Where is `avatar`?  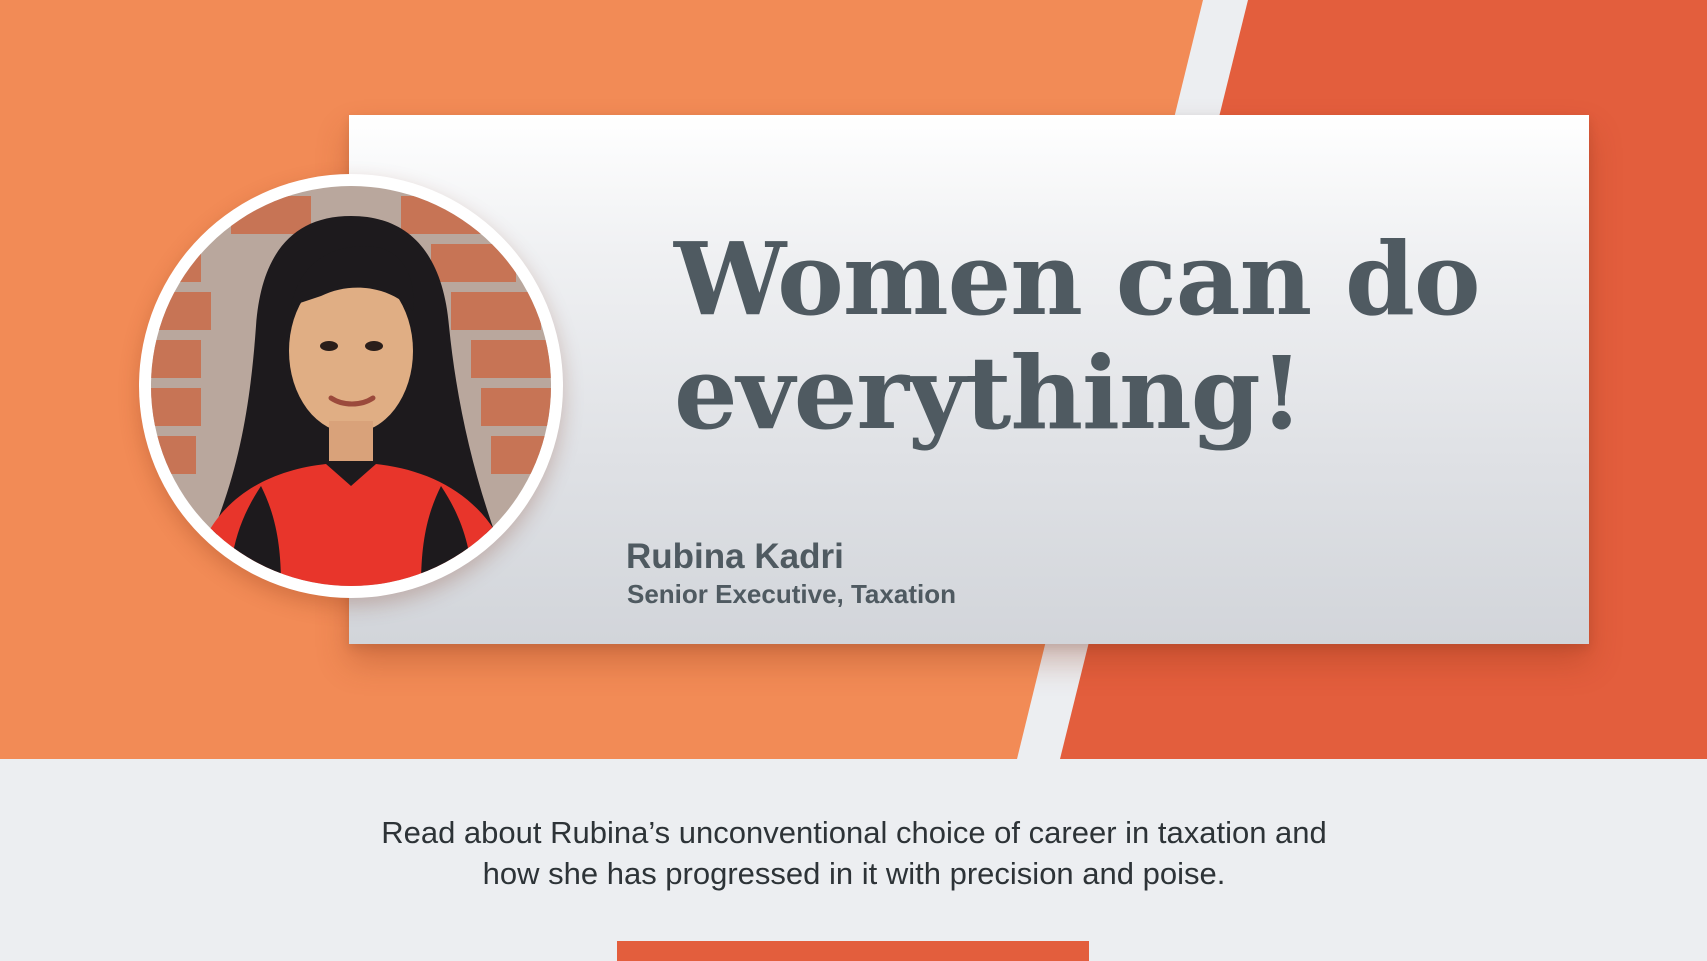 avatar is located at coordinates (351, 386).